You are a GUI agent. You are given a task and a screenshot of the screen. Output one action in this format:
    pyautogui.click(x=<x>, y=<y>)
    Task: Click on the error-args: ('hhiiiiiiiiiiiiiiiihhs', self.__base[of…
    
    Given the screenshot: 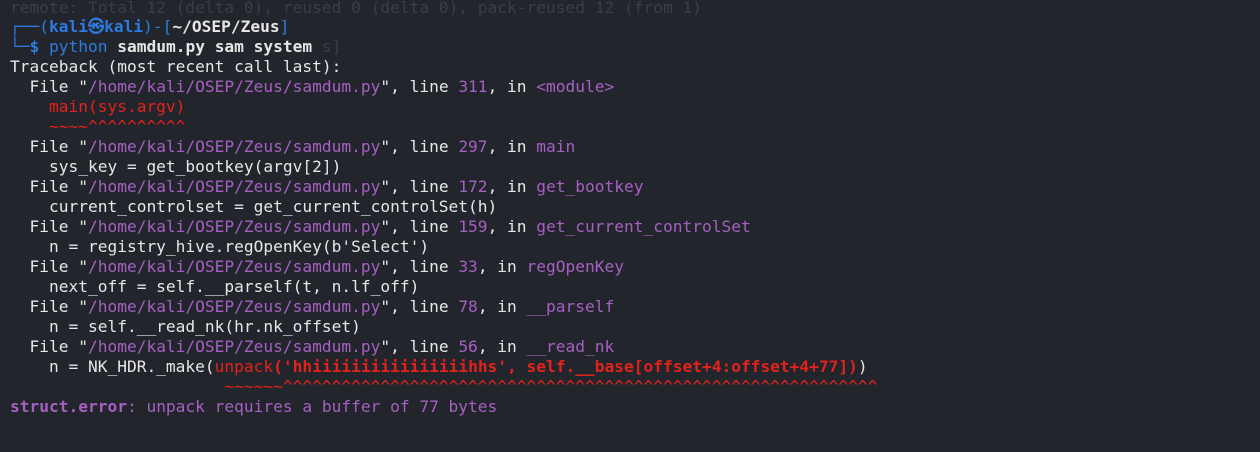 What is the action you would take?
    pyautogui.click(x=565, y=366)
    